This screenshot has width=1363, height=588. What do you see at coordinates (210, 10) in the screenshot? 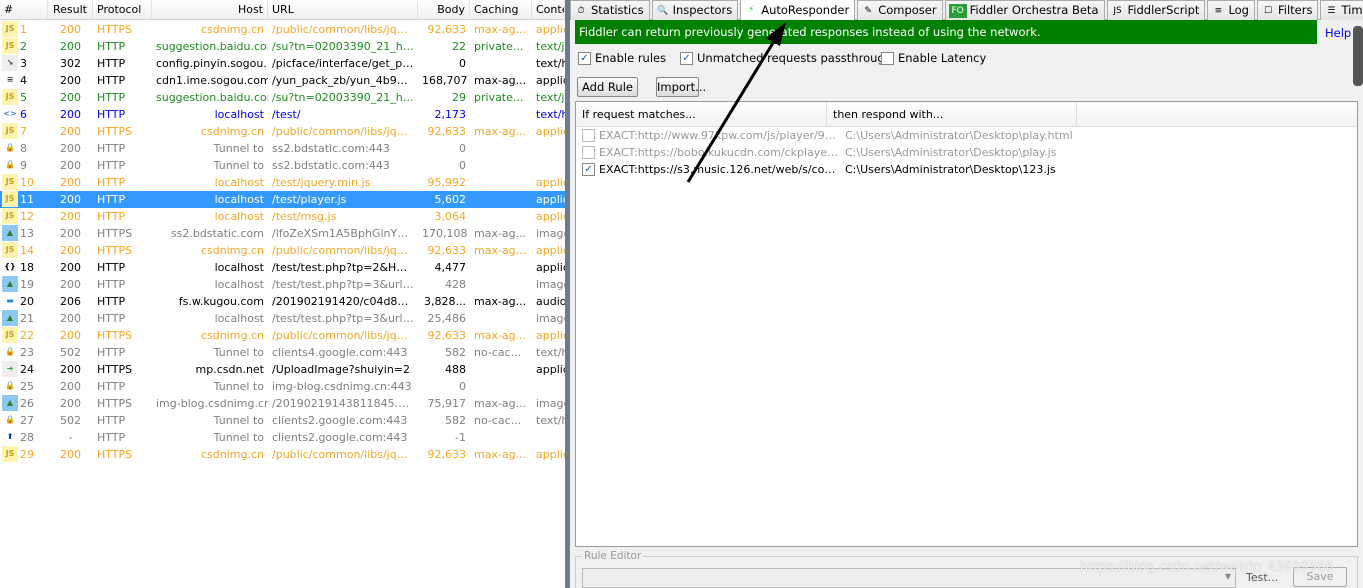
I see `col-host: Host` at bounding box center [210, 10].